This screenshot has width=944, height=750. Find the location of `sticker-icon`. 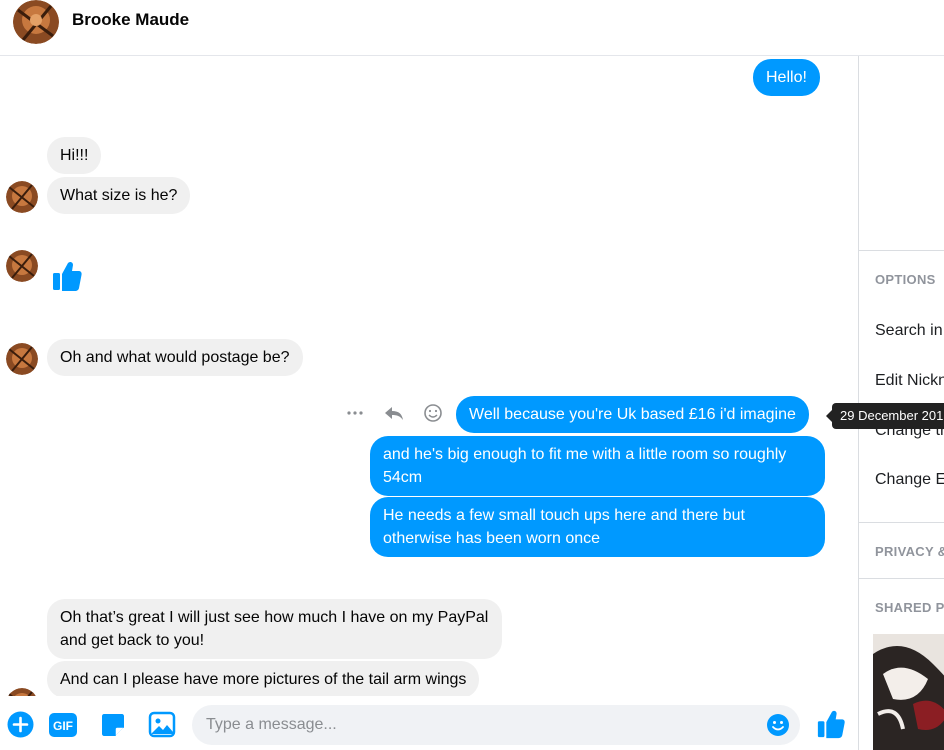

sticker-icon is located at coordinates (113, 725).